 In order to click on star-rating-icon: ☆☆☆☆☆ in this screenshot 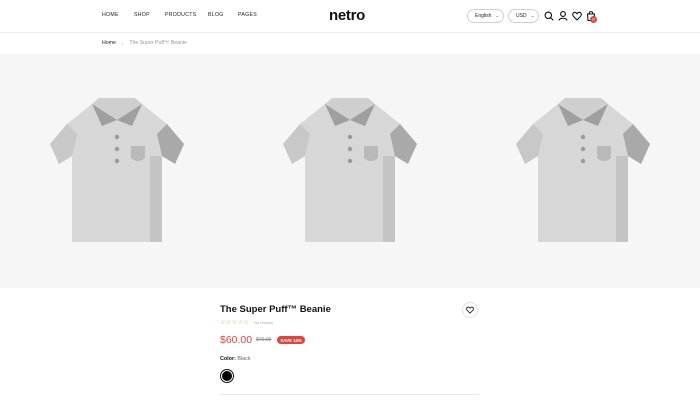, I will do `click(235, 323)`.